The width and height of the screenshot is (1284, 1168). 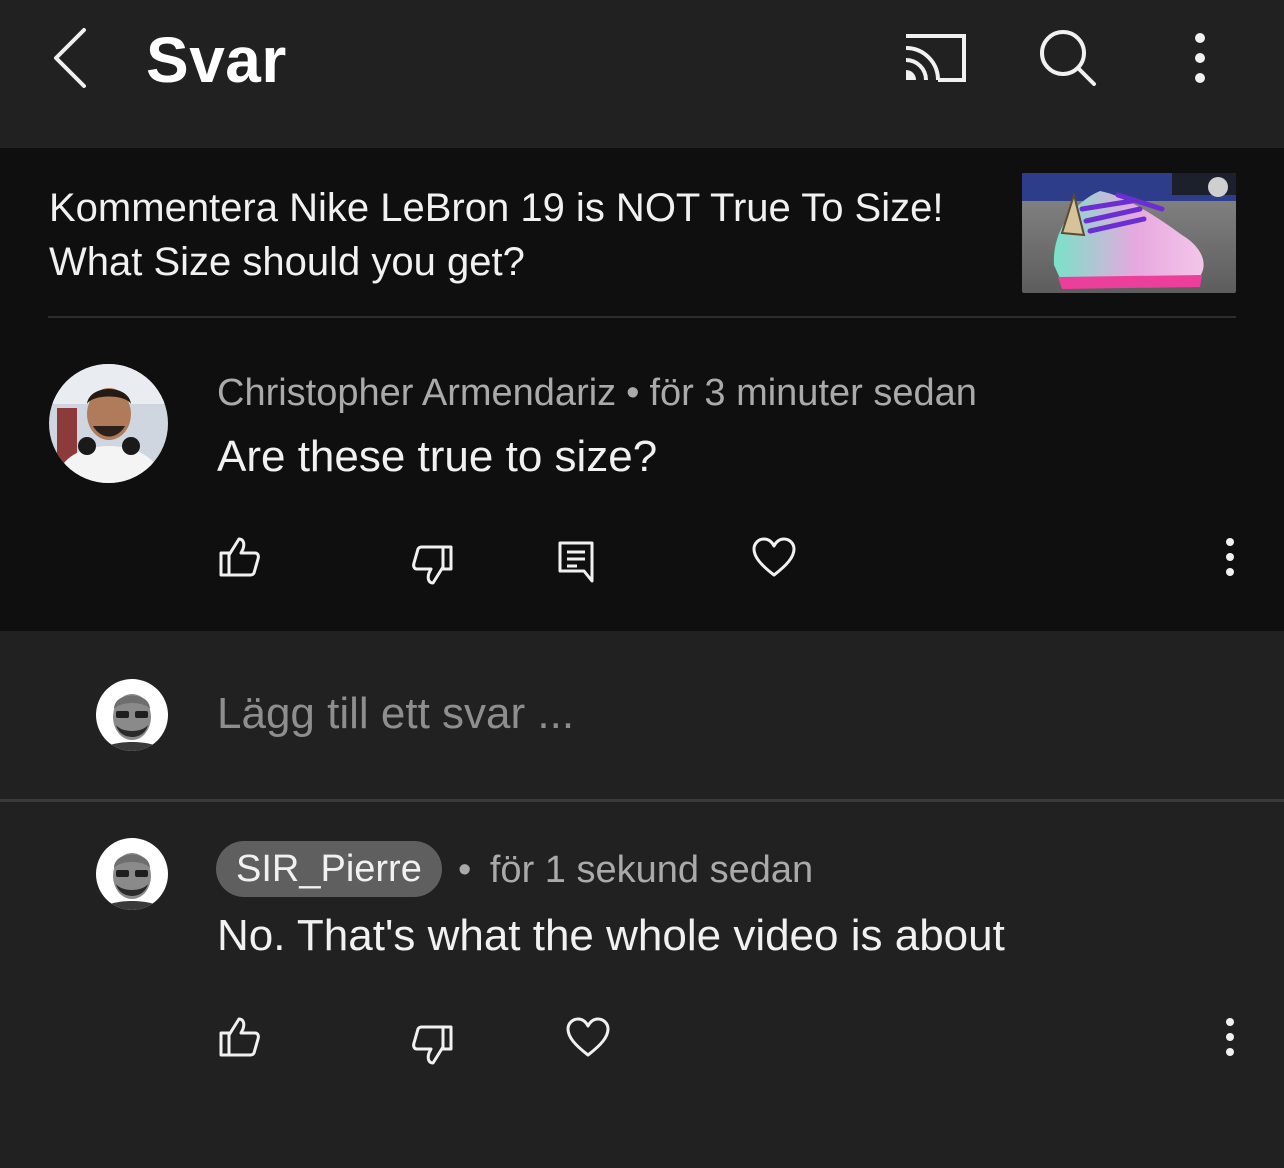 I want to click on self-avatar-image, so click(x=132, y=715).